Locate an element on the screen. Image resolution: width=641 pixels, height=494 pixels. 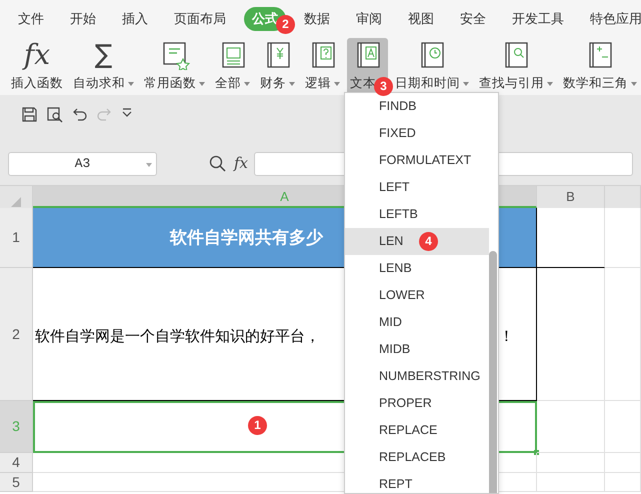
menu-tab: 特色应用 is located at coordinates (611, 19).